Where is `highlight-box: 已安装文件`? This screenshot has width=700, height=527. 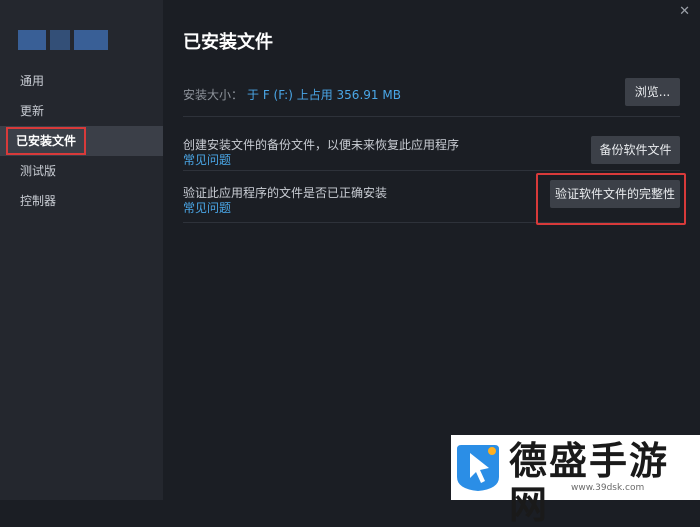 highlight-box: 已安装文件 is located at coordinates (46, 141).